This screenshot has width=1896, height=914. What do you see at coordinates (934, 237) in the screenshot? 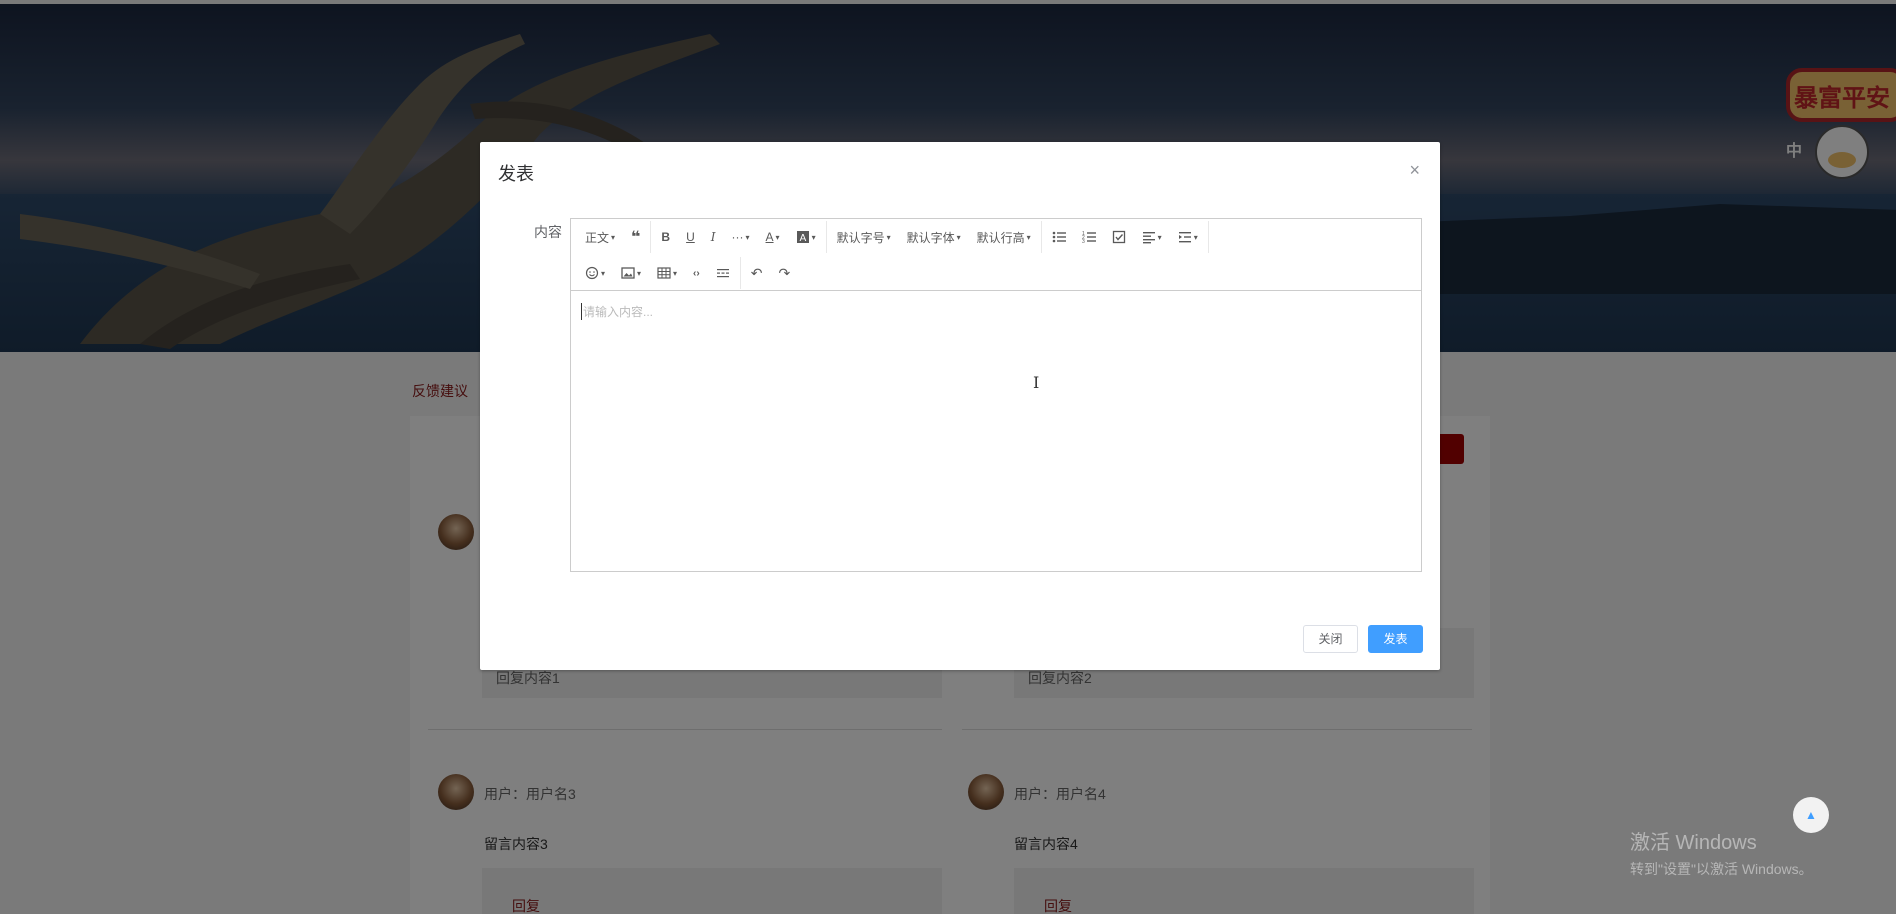
I see `font-family-dropdown: 默认字体 ▾` at bounding box center [934, 237].